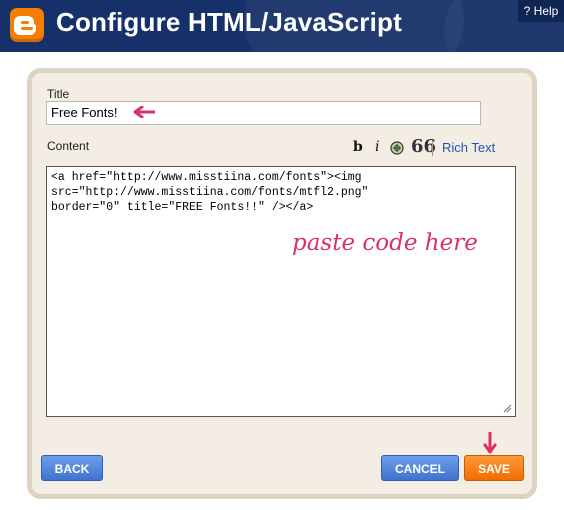 This screenshot has height=510, width=564. What do you see at coordinates (144, 112) in the screenshot?
I see `pointer-arrow-icon` at bounding box center [144, 112].